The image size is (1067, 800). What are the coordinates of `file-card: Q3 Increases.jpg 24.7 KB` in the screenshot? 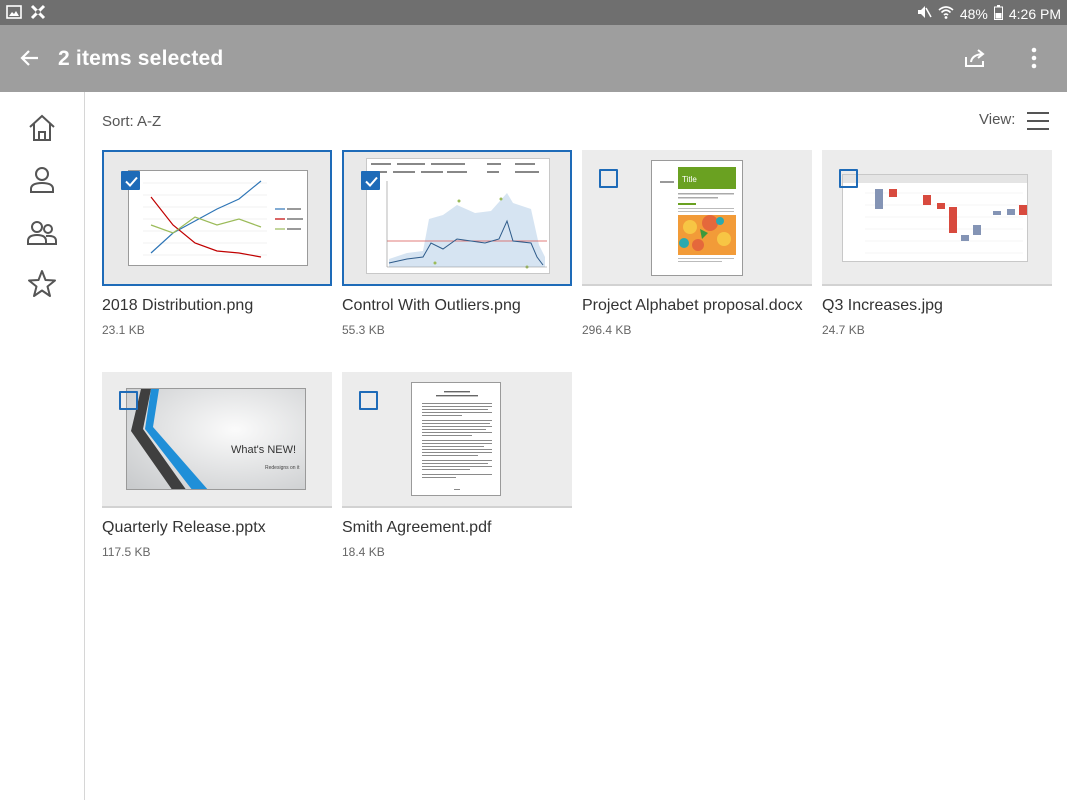 It's located at (937, 250).